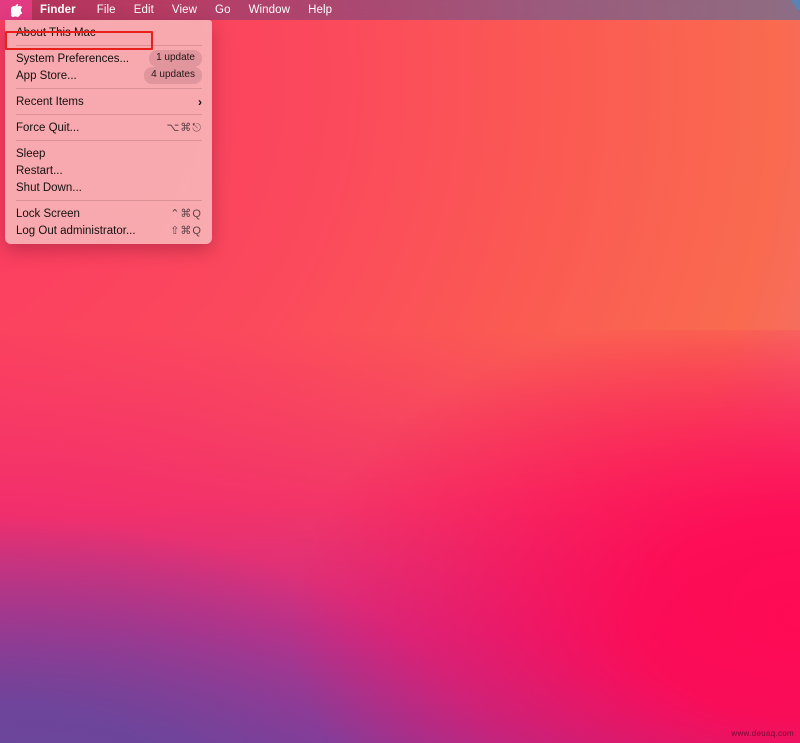  I want to click on menu-item-sleep: Sleep, so click(108, 153).